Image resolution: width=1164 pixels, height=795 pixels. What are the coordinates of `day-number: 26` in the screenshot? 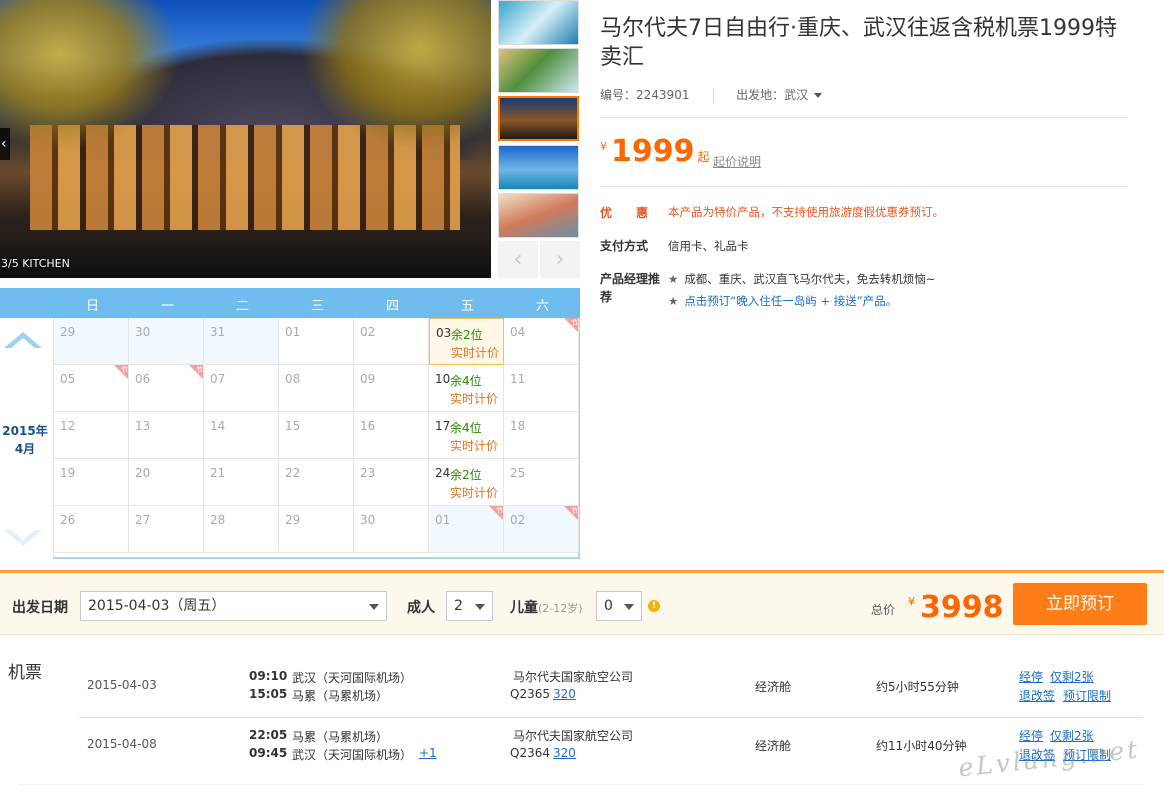 It's located at (68, 520).